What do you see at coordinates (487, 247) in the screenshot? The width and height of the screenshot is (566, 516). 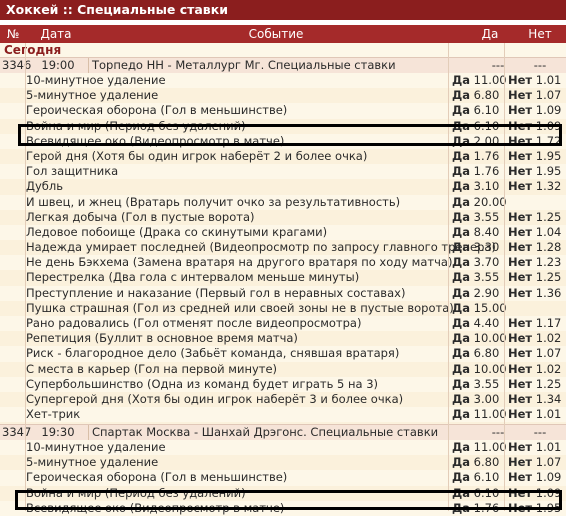 I see `yes-value: 3.30` at bounding box center [487, 247].